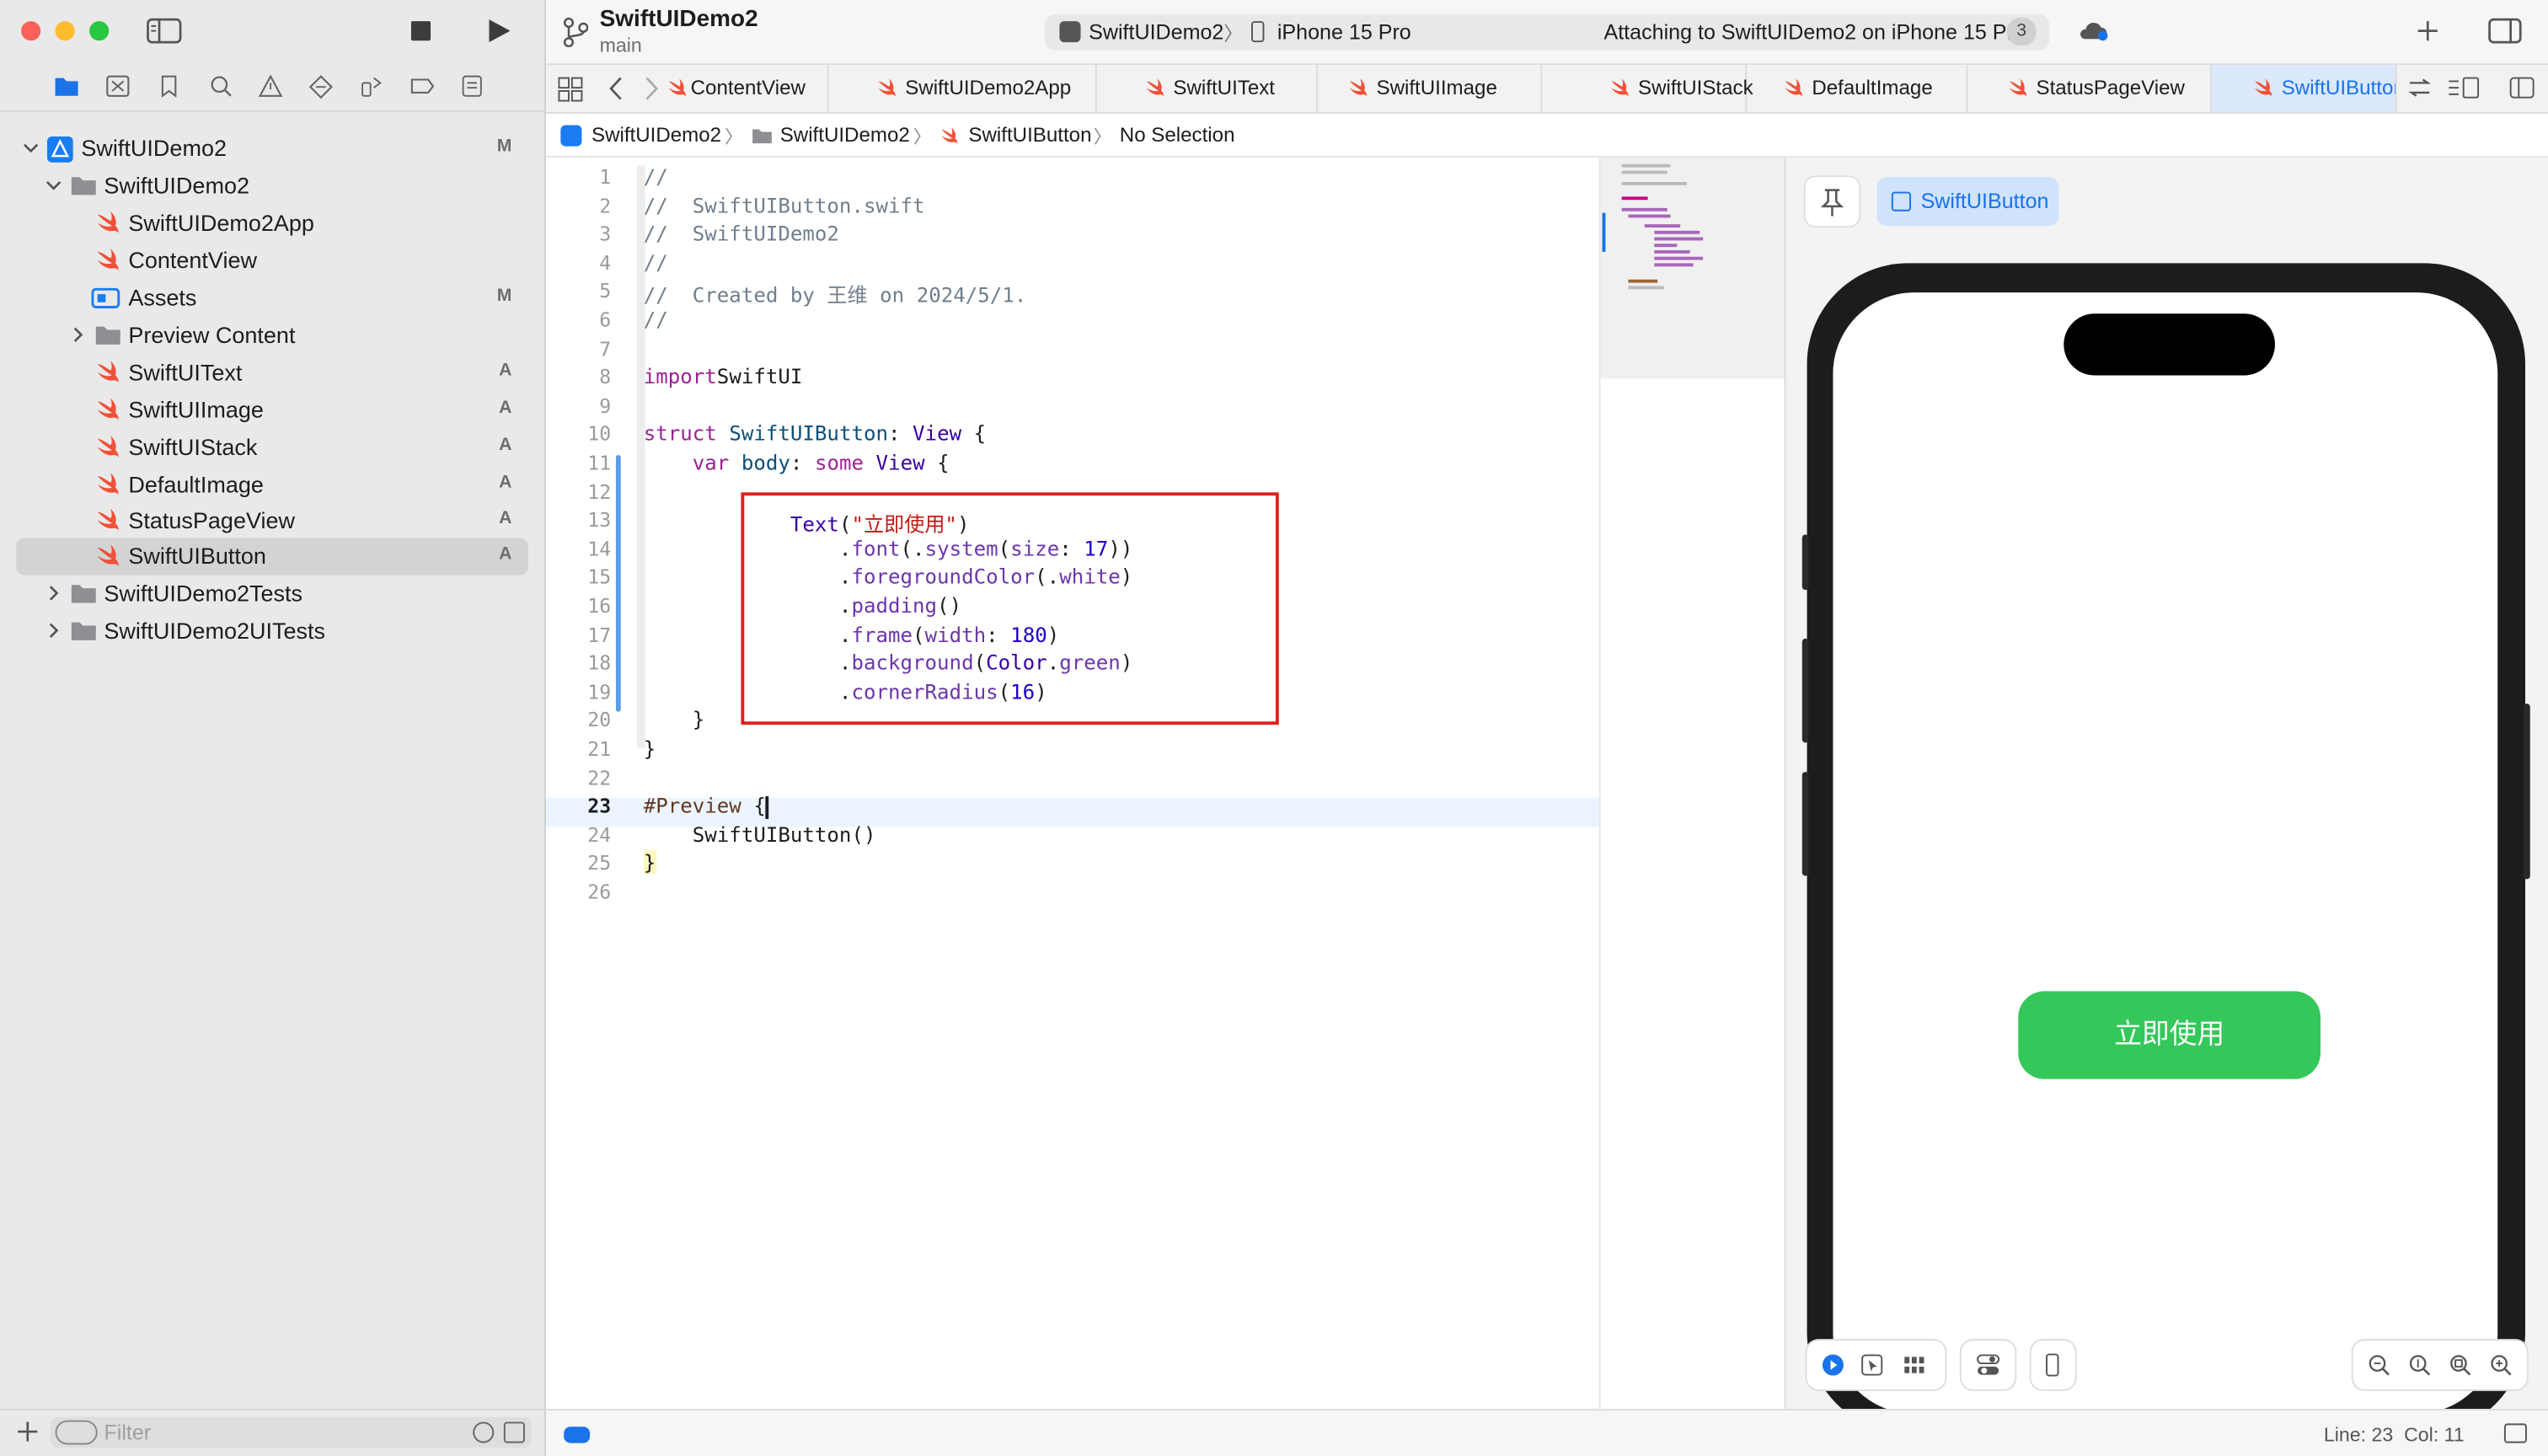 This screenshot has width=2548, height=1456. What do you see at coordinates (185, 372) in the screenshot?
I see `tree-item-label: SwiftUIText` at bounding box center [185, 372].